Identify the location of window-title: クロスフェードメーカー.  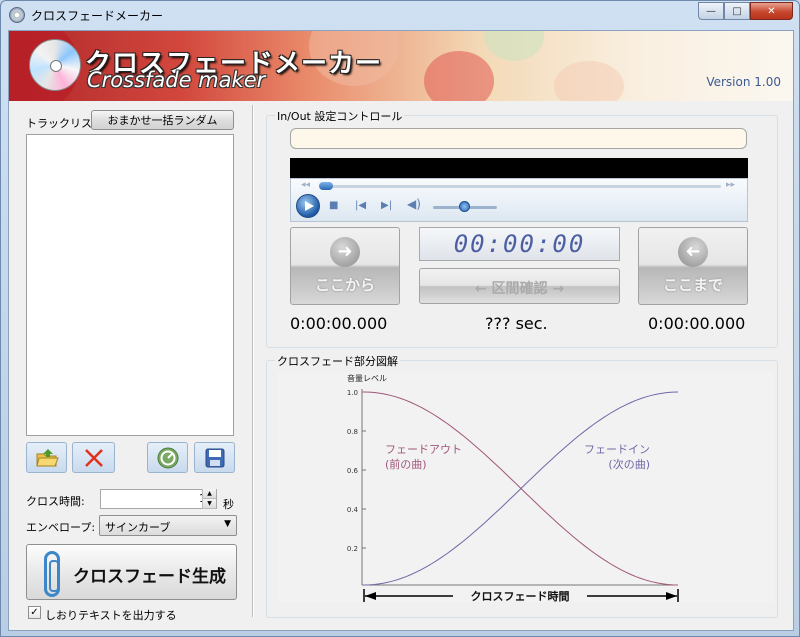
(97, 16).